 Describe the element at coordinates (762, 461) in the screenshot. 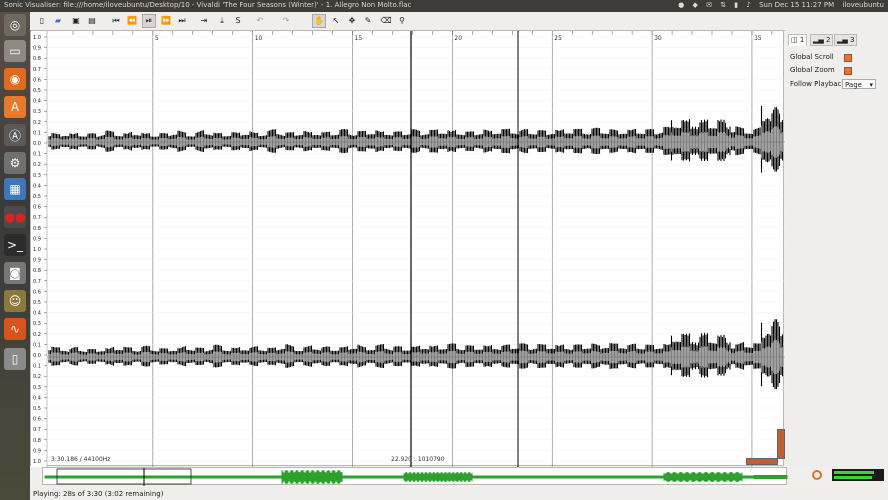

I see `horizontal-zoom-thumbwheel` at that location.